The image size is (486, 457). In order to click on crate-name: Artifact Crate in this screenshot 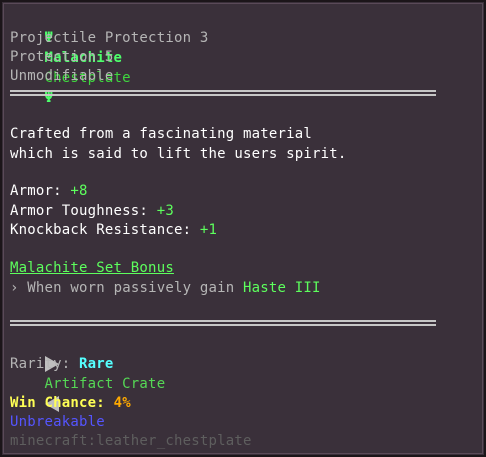, I will do `click(105, 384)`.